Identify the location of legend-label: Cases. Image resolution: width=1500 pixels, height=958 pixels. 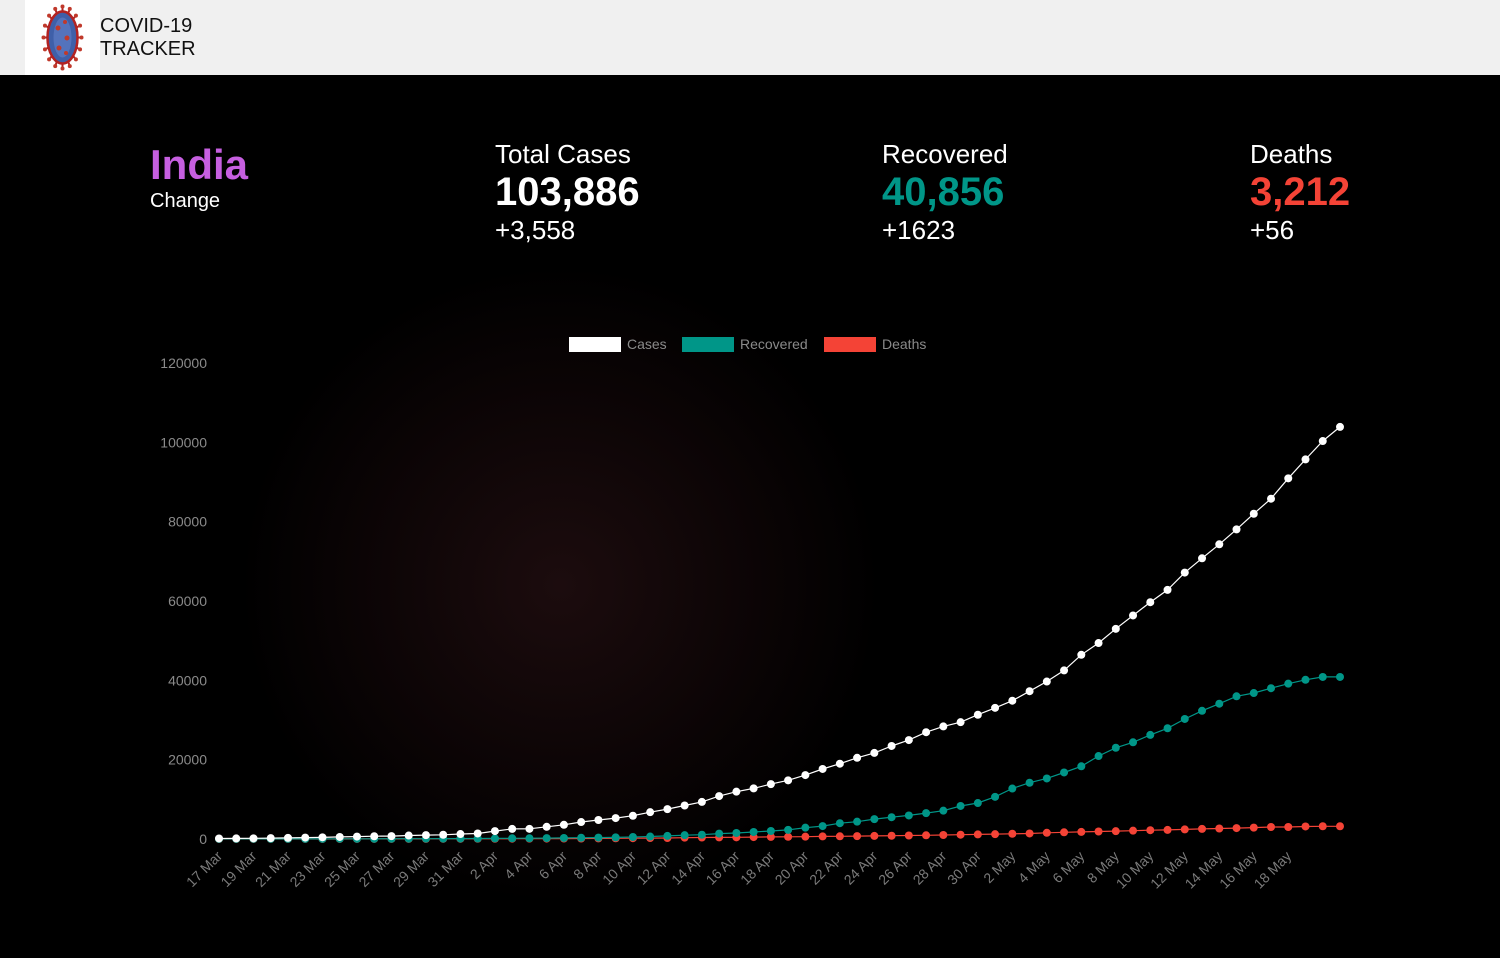
(647, 344).